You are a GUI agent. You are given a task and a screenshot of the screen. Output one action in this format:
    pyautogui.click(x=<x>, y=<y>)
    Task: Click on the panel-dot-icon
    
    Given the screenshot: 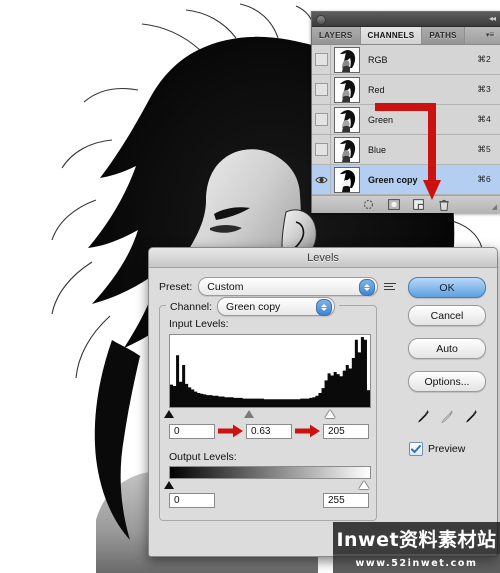 What is the action you would take?
    pyautogui.click(x=321, y=20)
    